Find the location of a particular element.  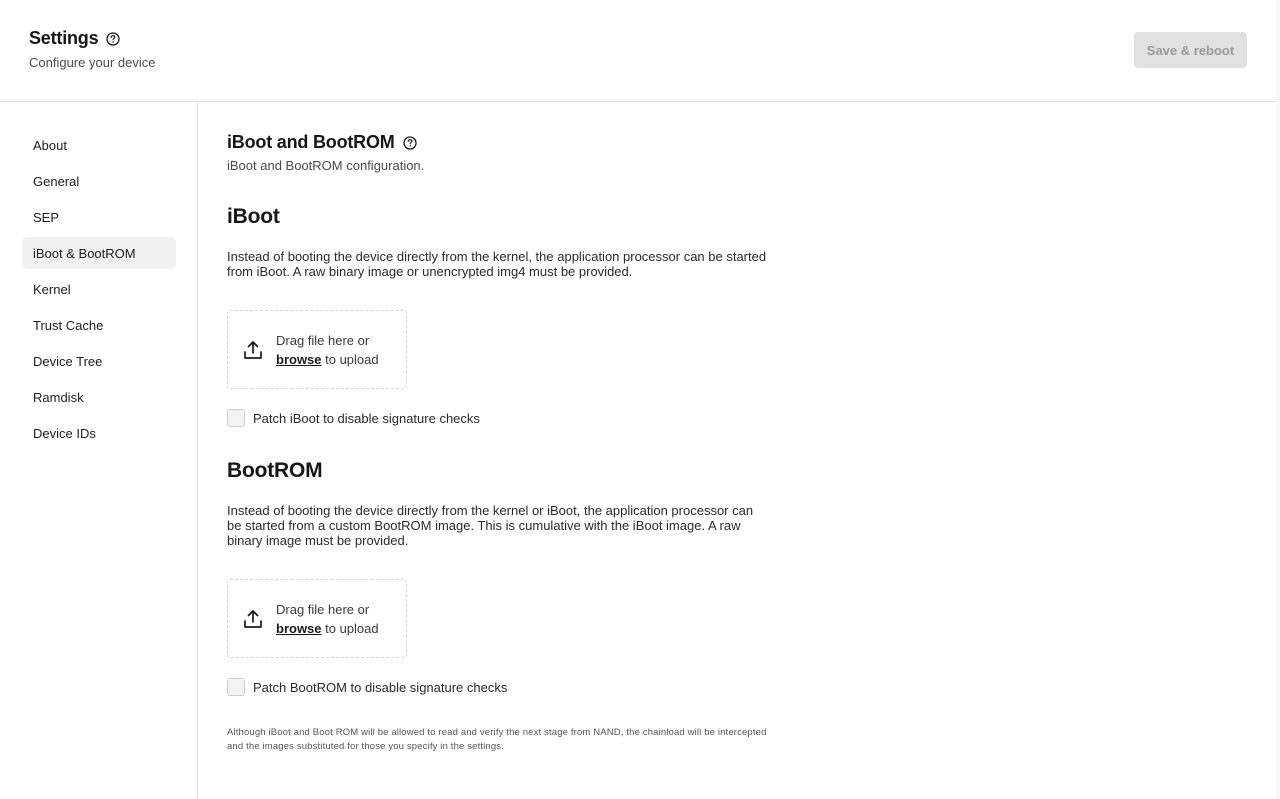

patch-iboot-checkbox-row: Patch iBoot to disable signature checks is located at coordinates (353, 418).